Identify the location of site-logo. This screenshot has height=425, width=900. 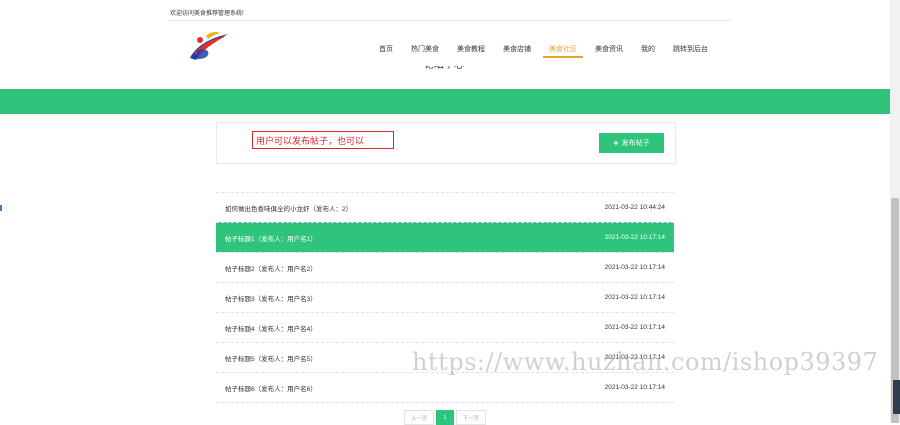
(209, 46).